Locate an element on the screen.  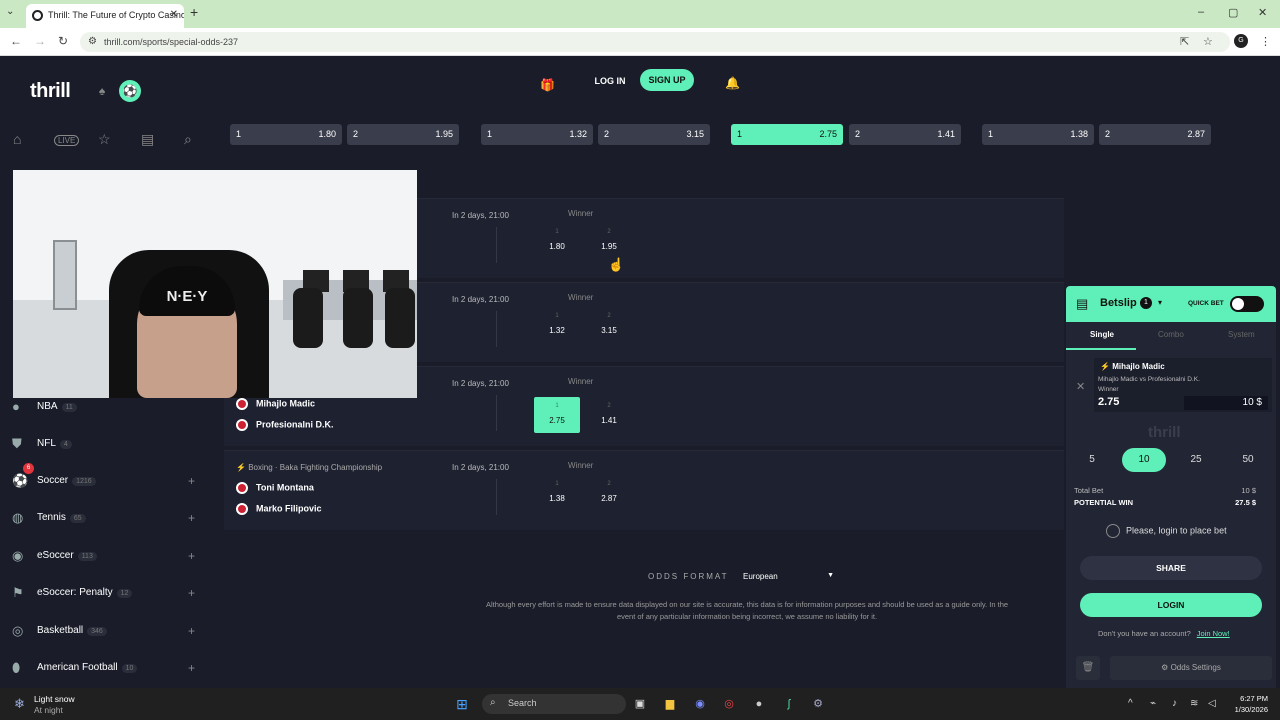
odds-button: 2 3.15 is located at coordinates (609, 325).